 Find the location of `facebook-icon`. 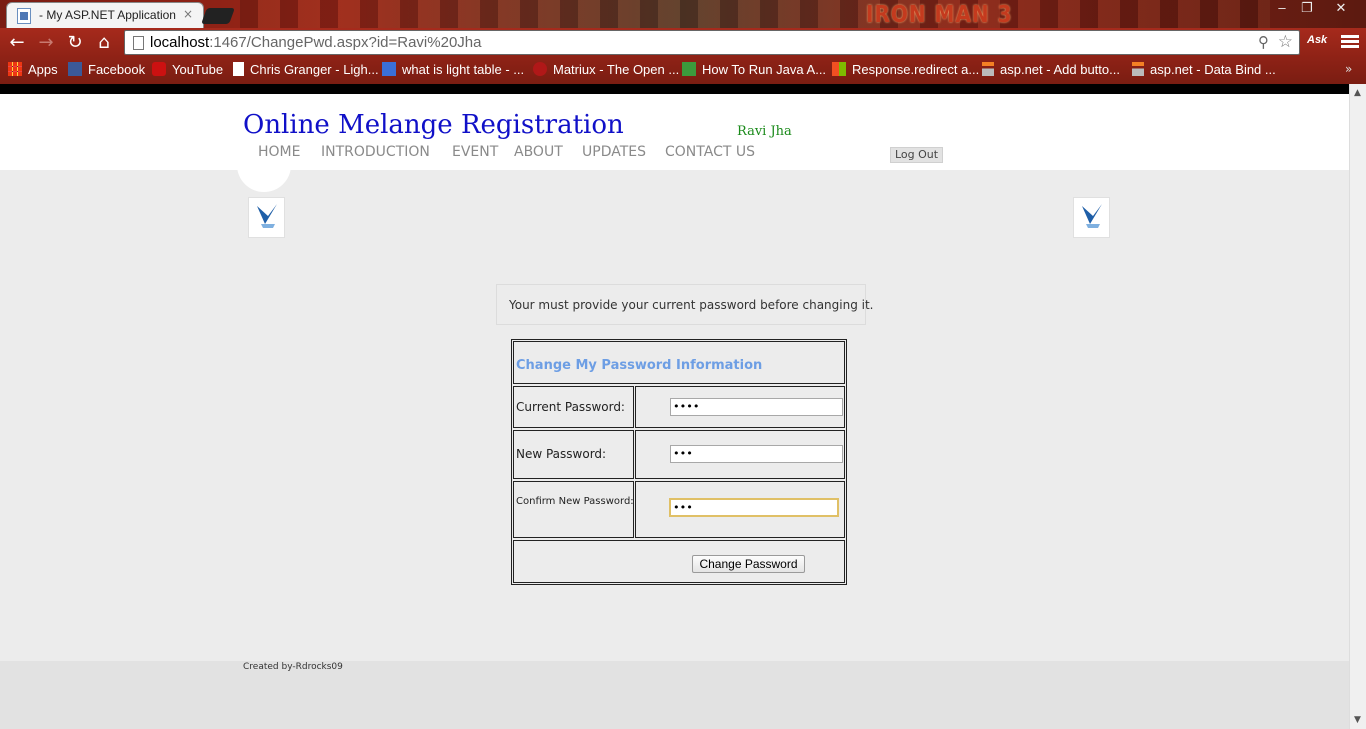

facebook-icon is located at coordinates (75, 69).